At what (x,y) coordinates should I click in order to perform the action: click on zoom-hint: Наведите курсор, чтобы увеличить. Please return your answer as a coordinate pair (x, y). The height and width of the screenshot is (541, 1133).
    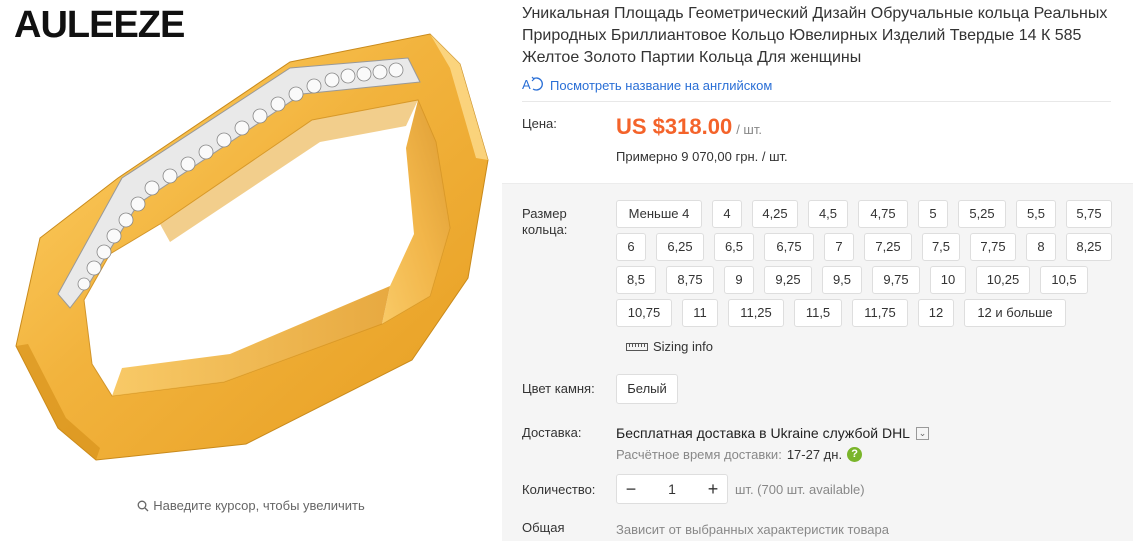
    Looking at the image, I should click on (251, 506).